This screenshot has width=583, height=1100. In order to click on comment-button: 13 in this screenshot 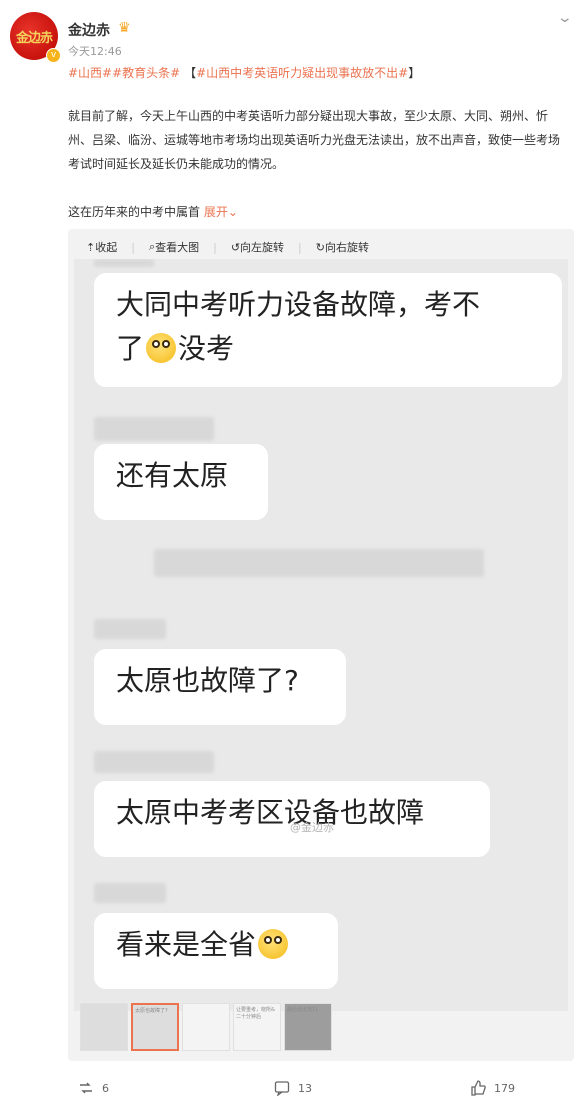, I will do `click(293, 1088)`.